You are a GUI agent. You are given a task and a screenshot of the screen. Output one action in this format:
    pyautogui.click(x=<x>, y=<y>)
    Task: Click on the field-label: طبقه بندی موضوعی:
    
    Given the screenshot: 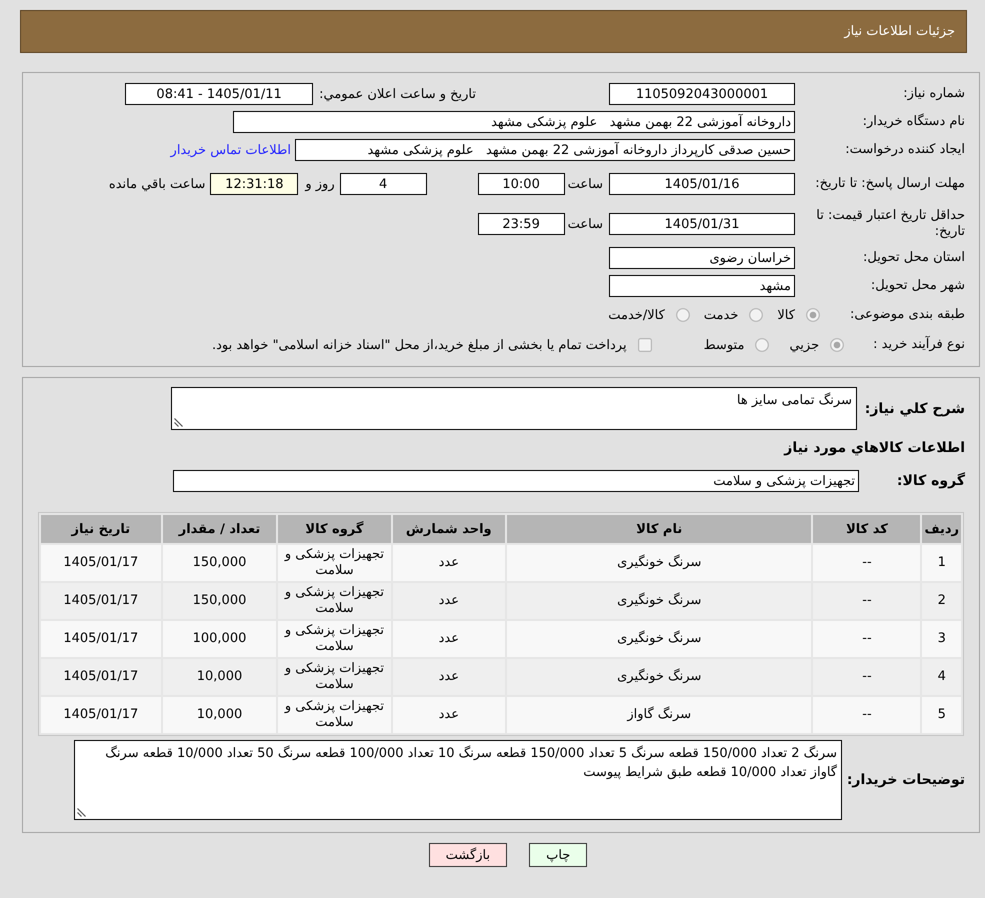 What is the action you would take?
    pyautogui.click(x=907, y=315)
    